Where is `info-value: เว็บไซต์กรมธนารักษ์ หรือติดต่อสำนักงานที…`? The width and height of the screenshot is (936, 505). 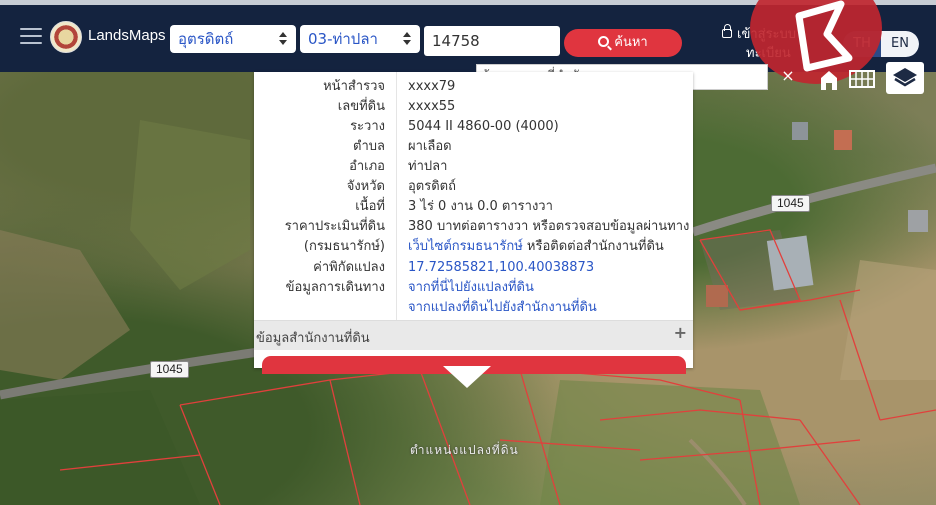 info-value: เว็บไซต์กรมธนารักษ์ หรือติดต่อสำนักงานที… is located at coordinates (536, 247).